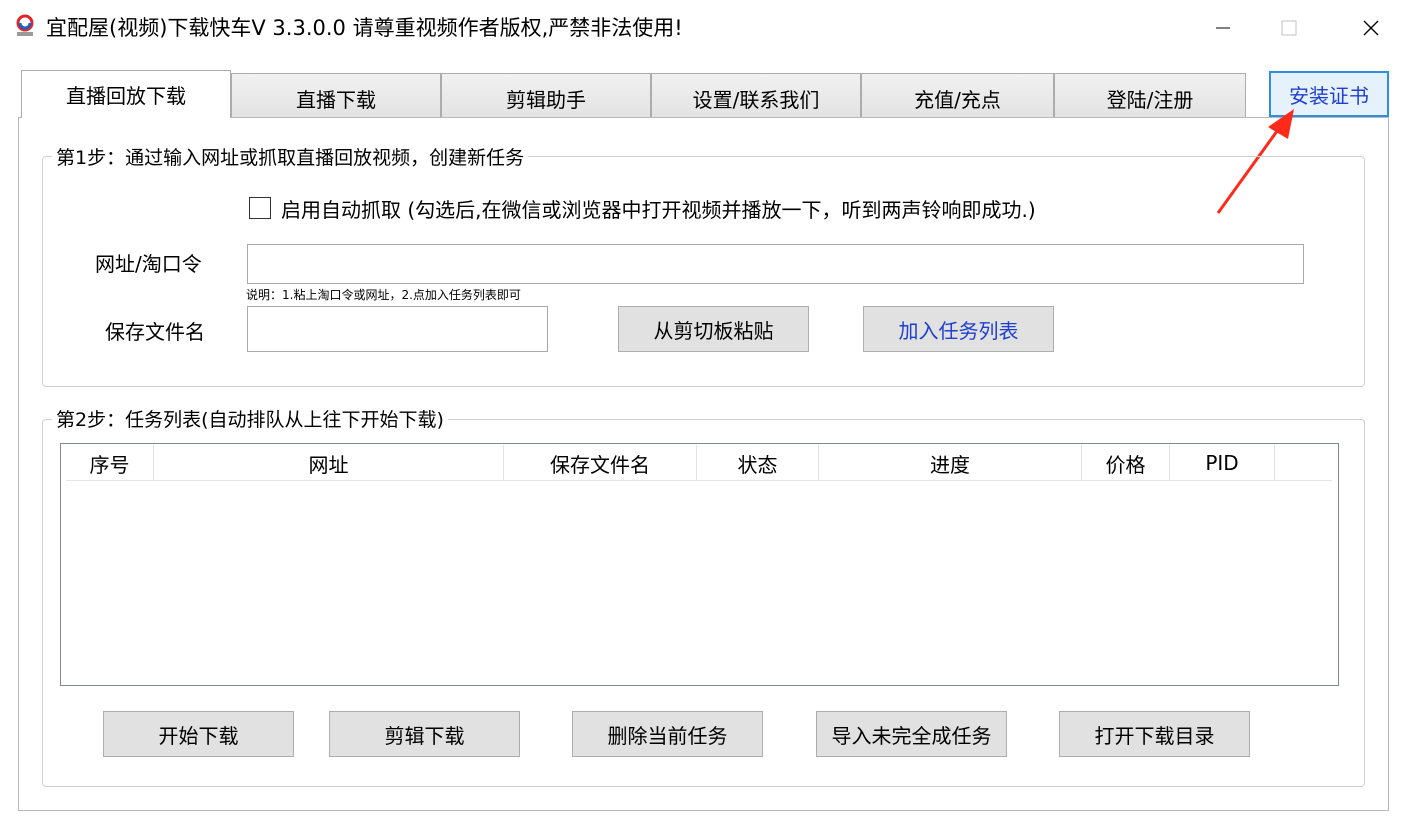 The width and height of the screenshot is (1412, 820). I want to click on edit-download-button: 剪辑下载, so click(424, 734).